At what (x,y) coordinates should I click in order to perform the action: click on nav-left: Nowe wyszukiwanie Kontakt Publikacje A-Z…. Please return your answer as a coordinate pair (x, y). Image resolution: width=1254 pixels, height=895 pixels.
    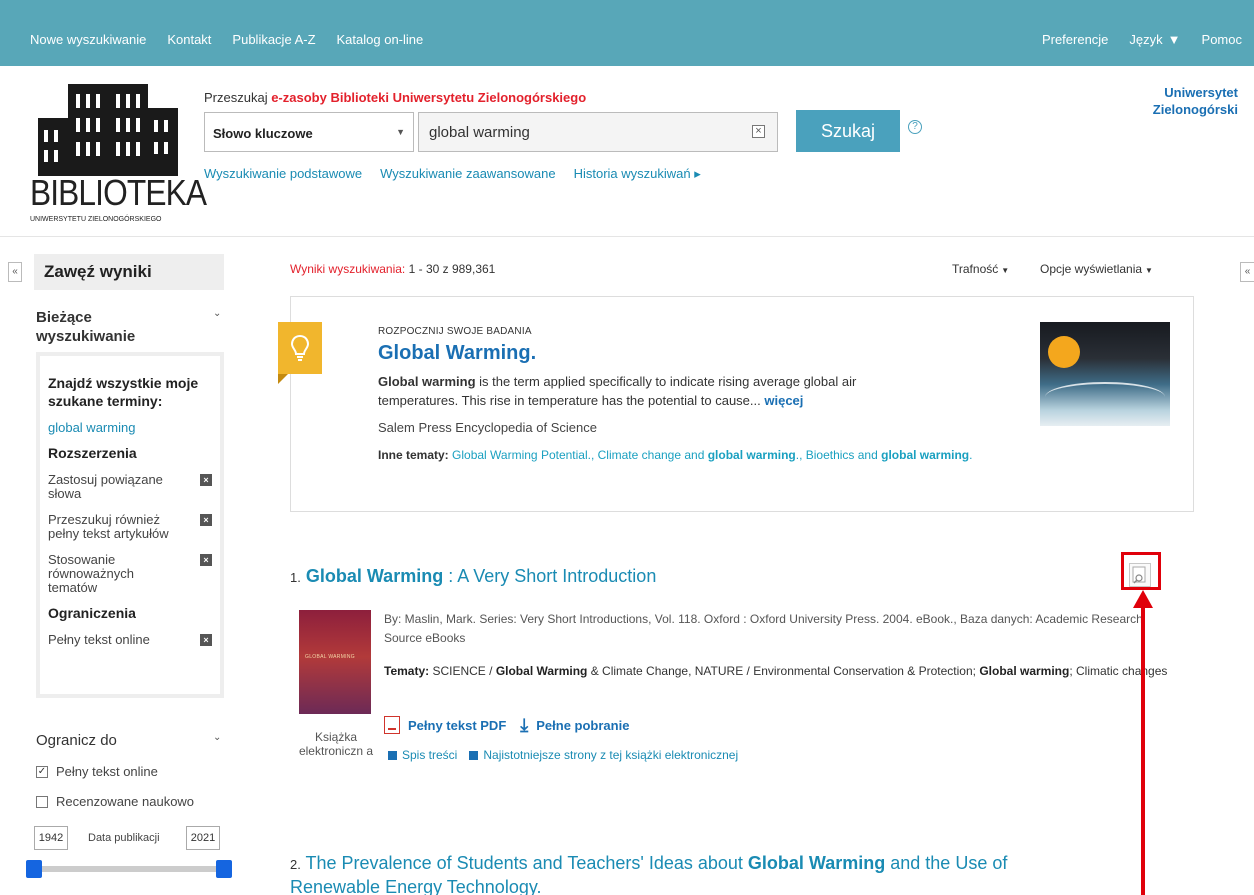
    Looking at the image, I should click on (237, 39).